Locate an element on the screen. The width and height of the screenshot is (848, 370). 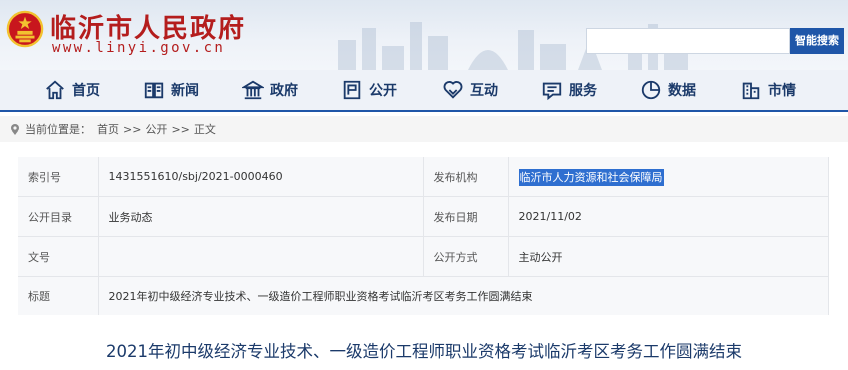
nav-label: 服务 is located at coordinates (583, 91).